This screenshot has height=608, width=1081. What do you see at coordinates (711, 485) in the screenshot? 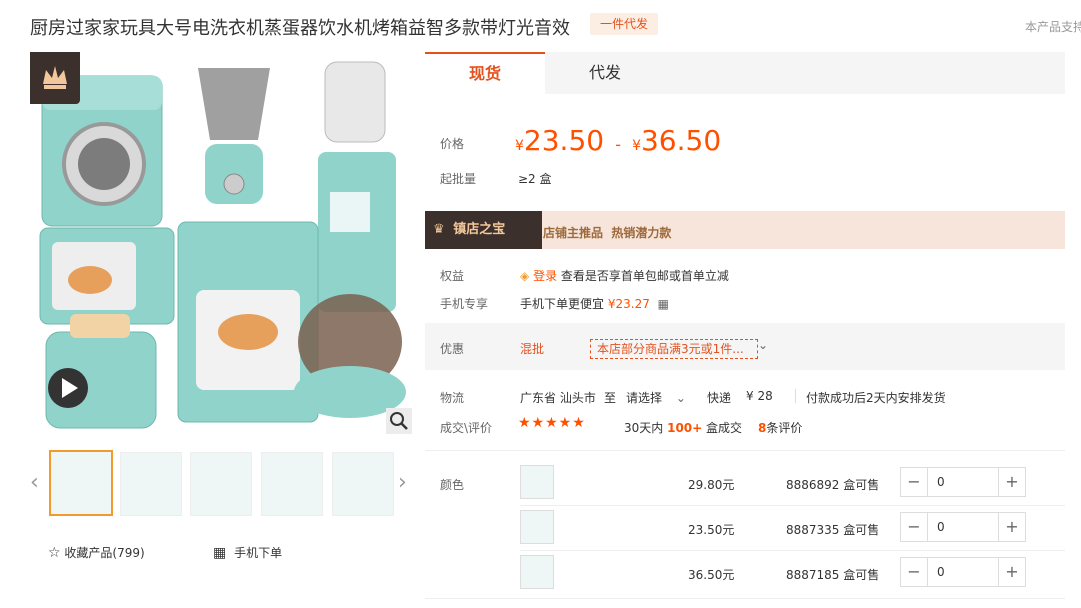
I see `variant-price: 29.80元` at bounding box center [711, 485].